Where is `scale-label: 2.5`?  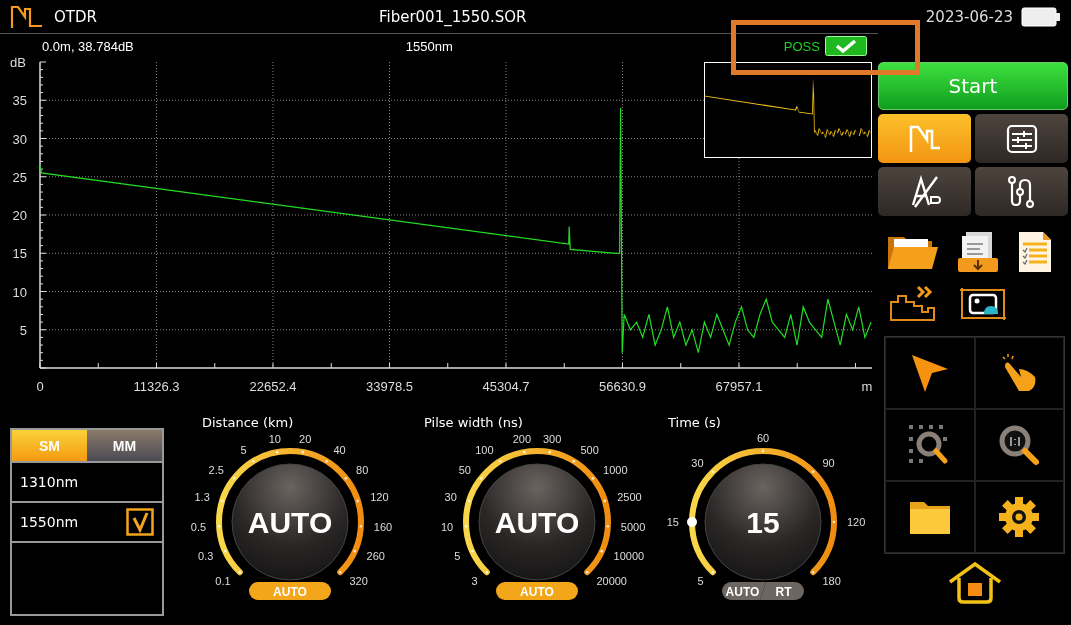
scale-label: 2.5 is located at coordinates (216, 470).